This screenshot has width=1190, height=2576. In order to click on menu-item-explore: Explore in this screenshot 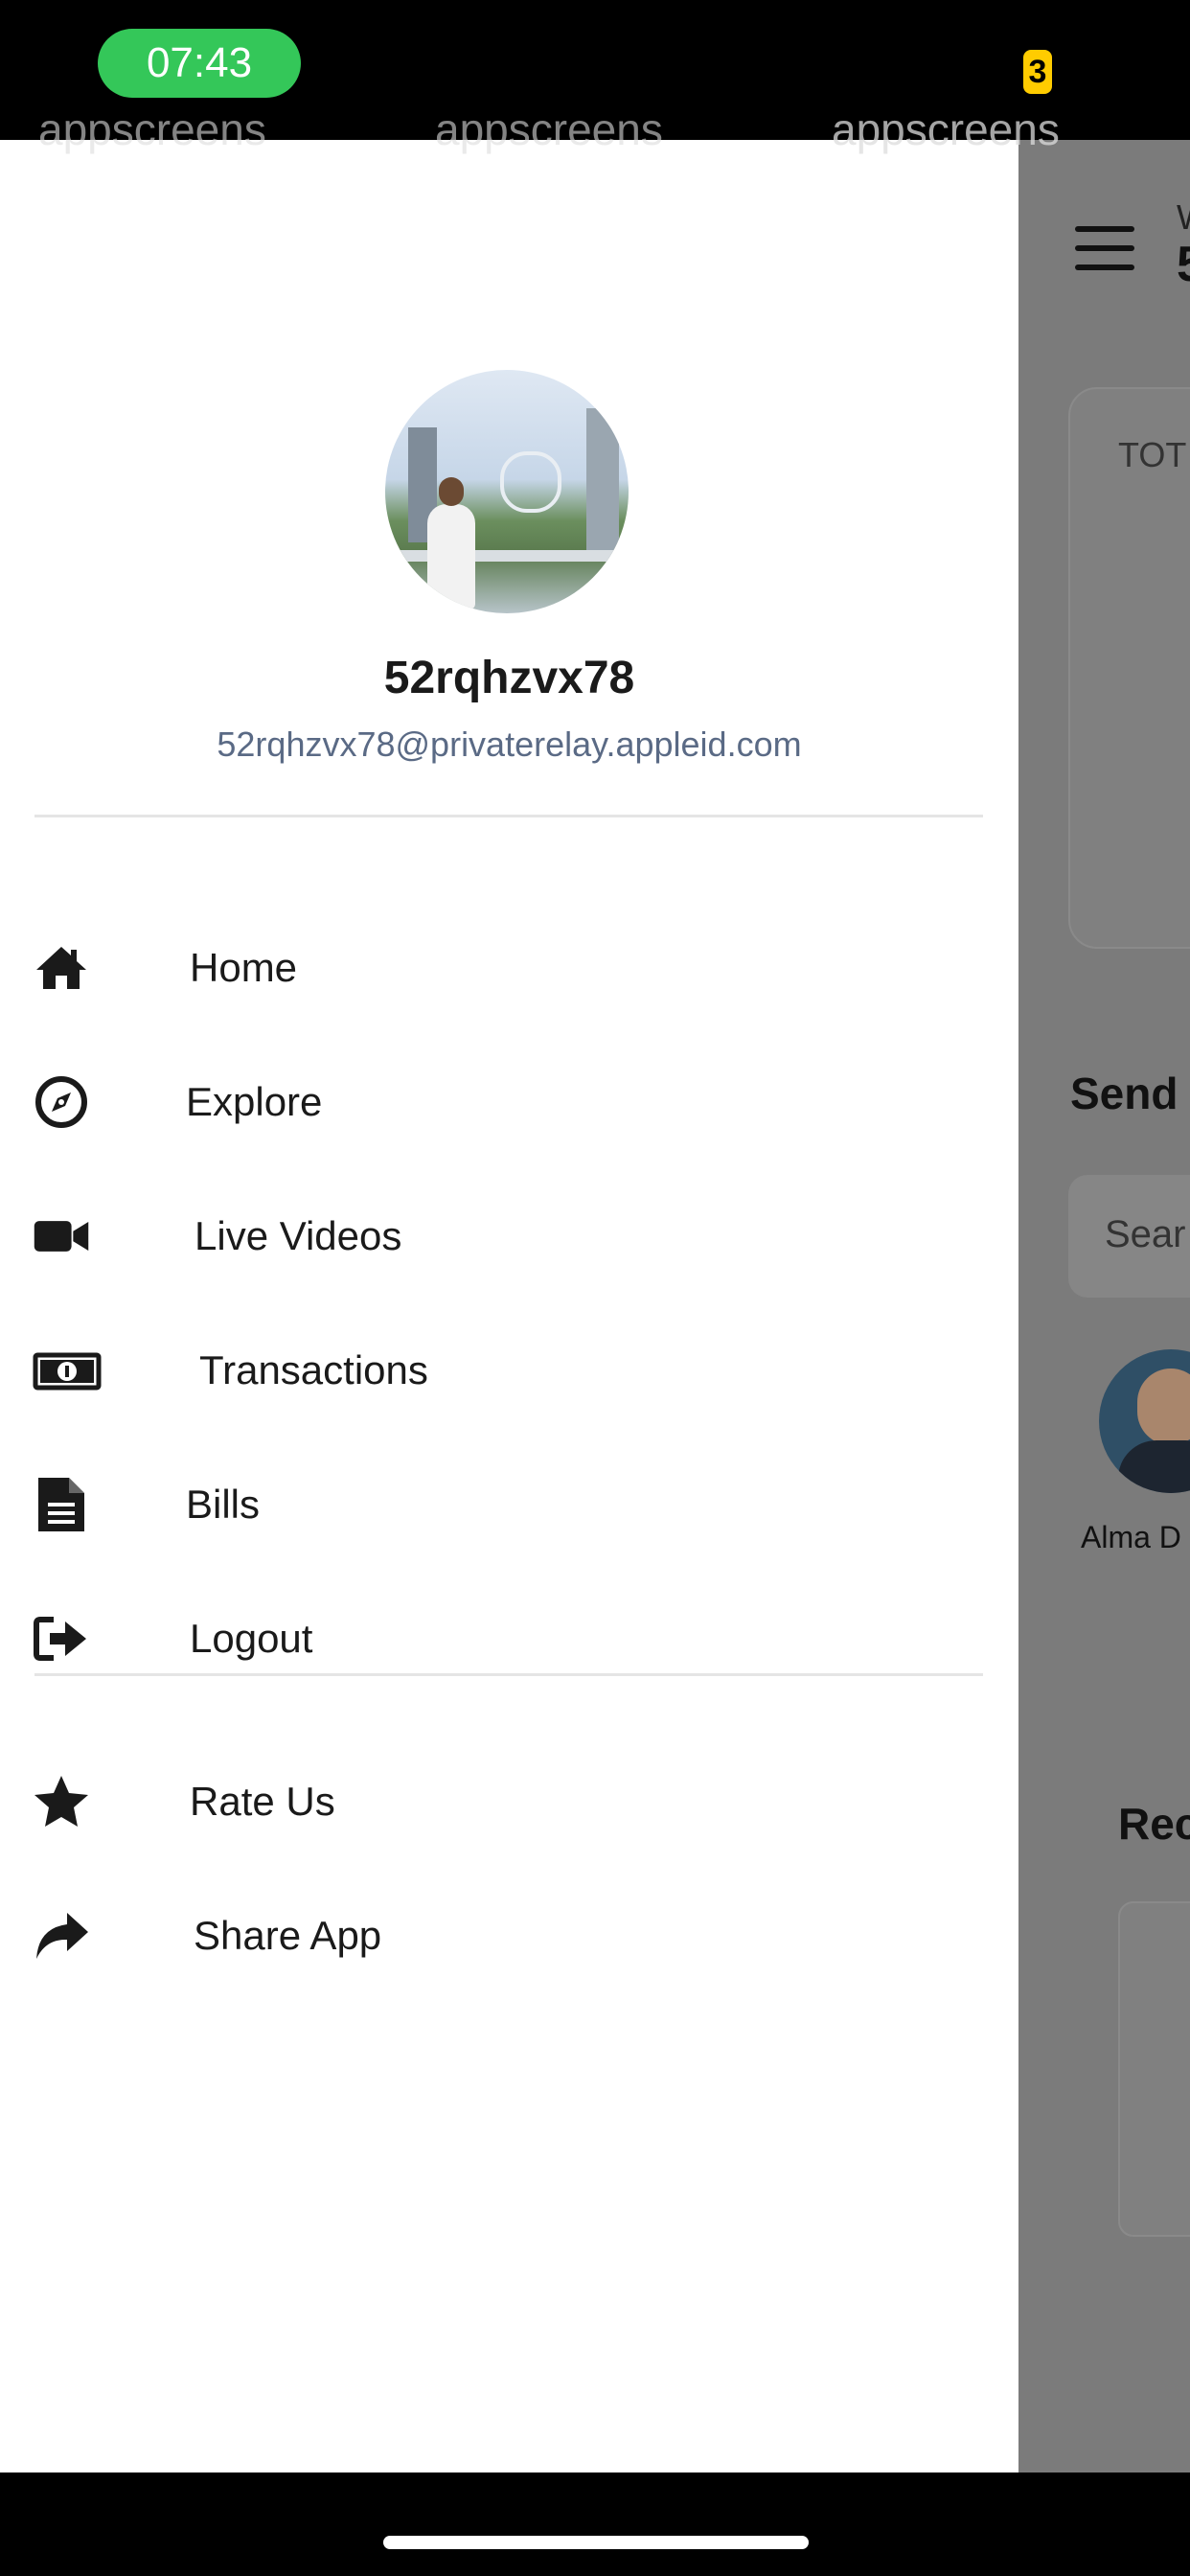, I will do `click(509, 1102)`.